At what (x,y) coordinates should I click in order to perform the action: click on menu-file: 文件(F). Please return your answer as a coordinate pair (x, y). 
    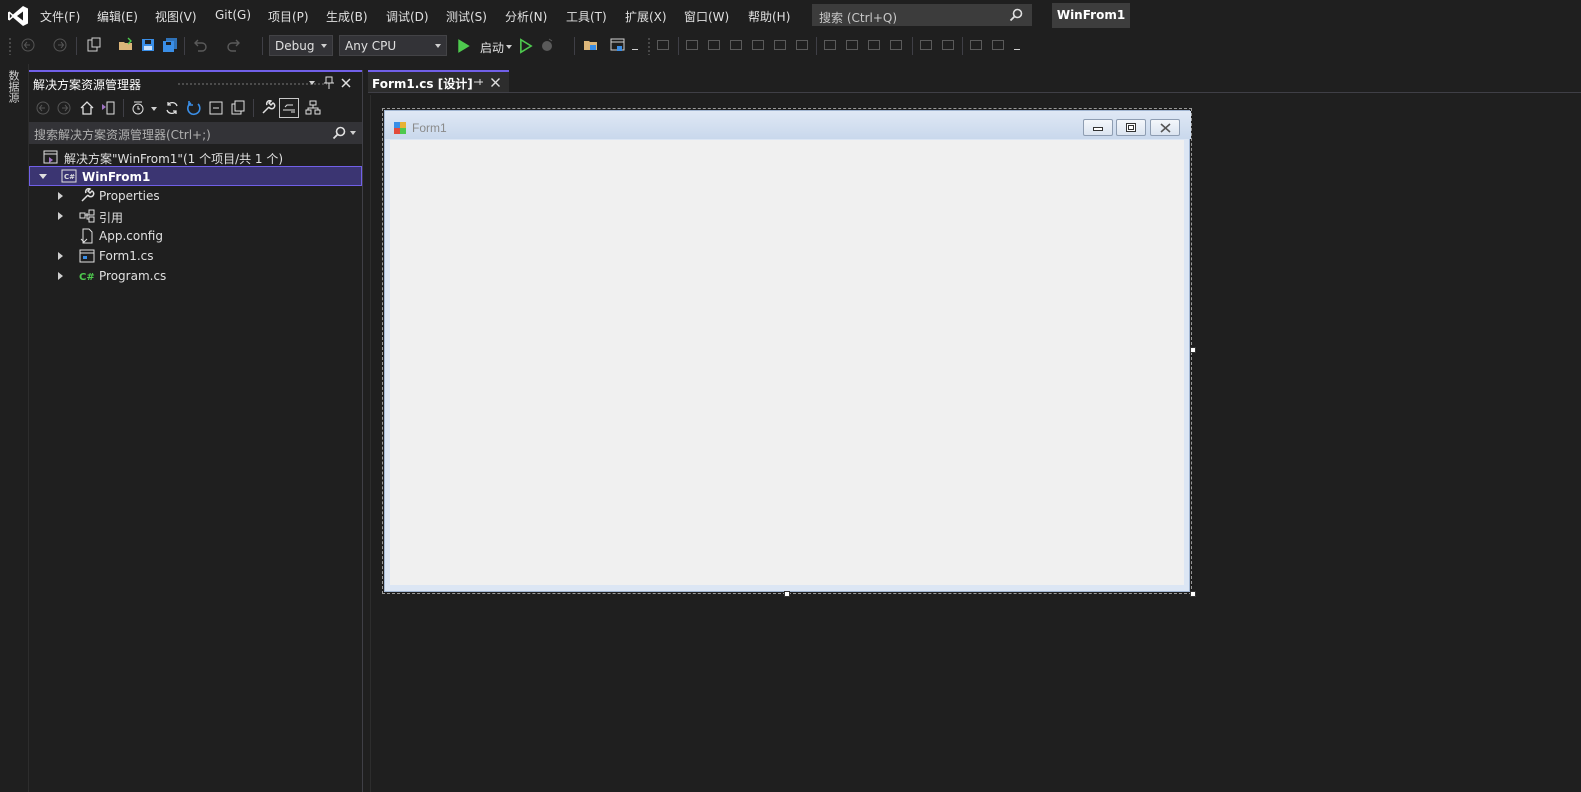
    Looking at the image, I should click on (60, 16).